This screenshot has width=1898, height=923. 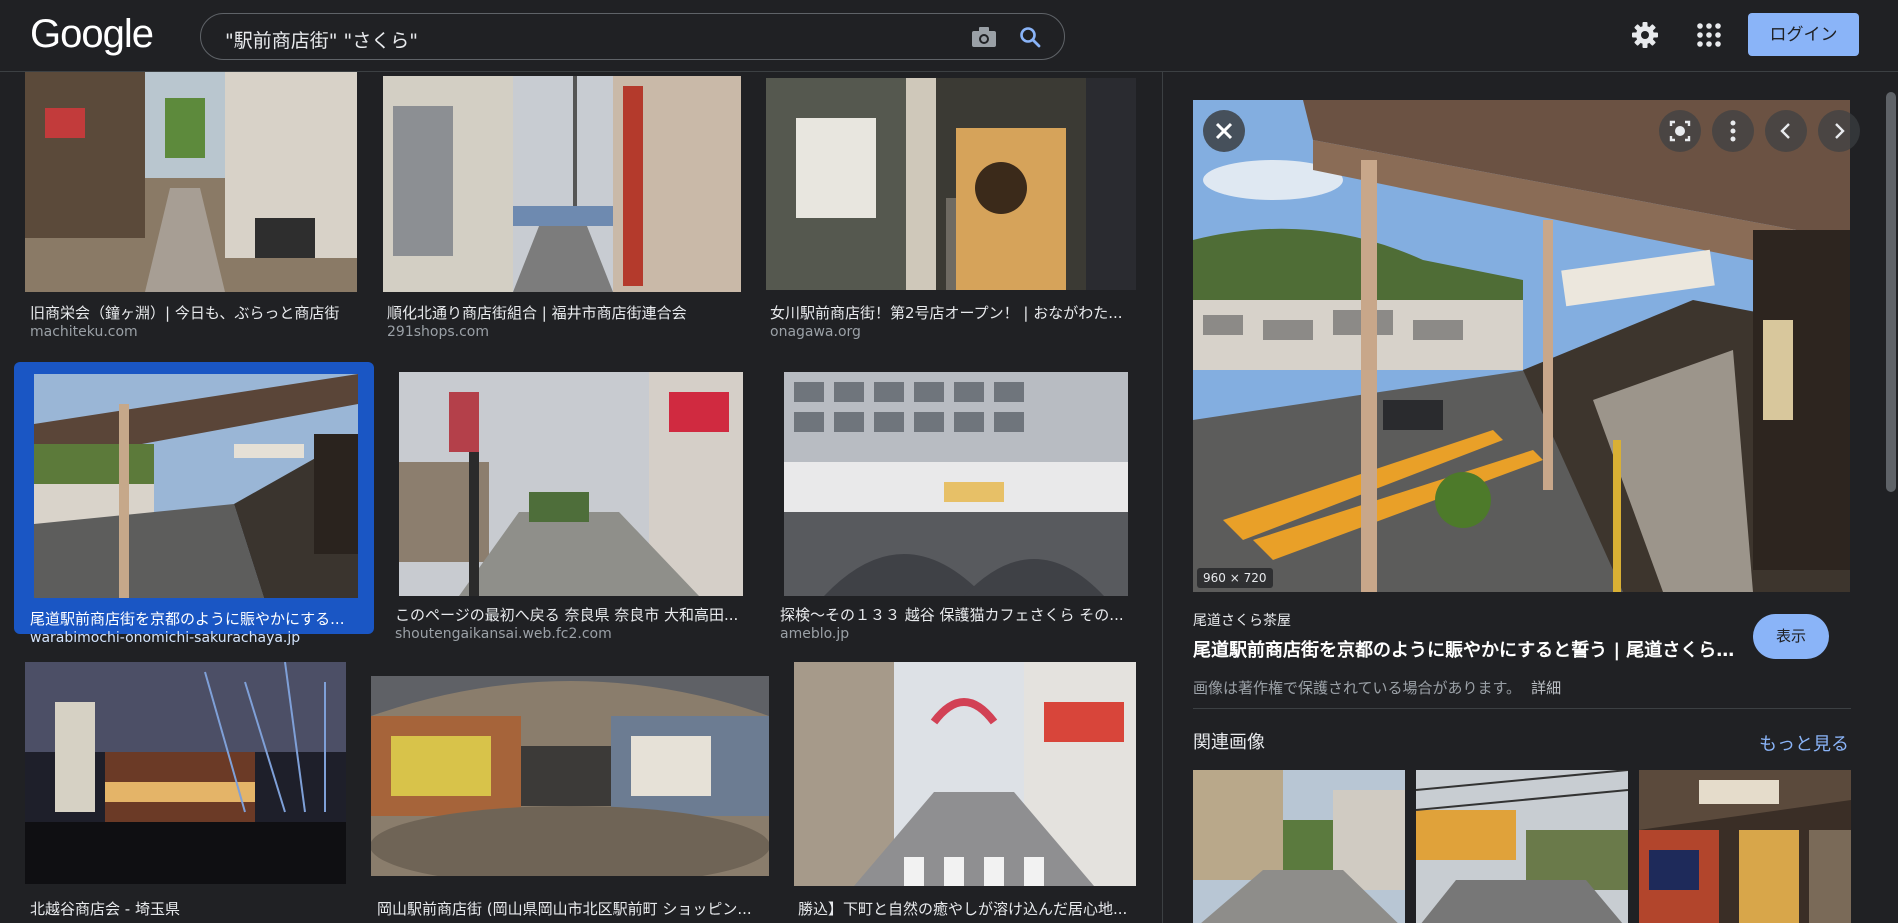 I want to click on view-button: 表示, so click(x=1791, y=636).